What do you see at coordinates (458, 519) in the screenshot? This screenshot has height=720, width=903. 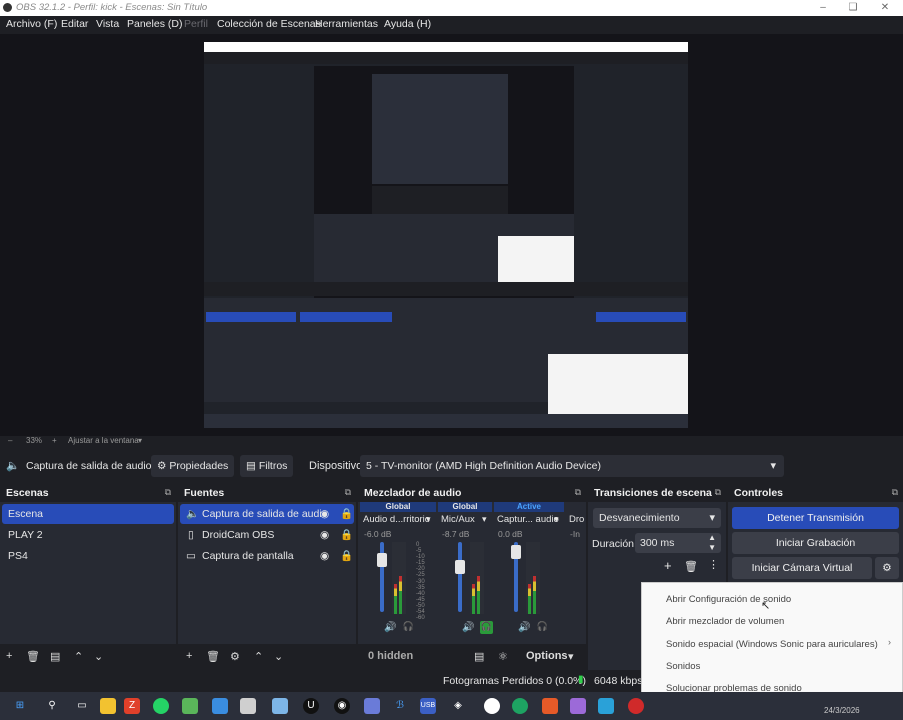 I see `channel-name: Mic/Aux` at bounding box center [458, 519].